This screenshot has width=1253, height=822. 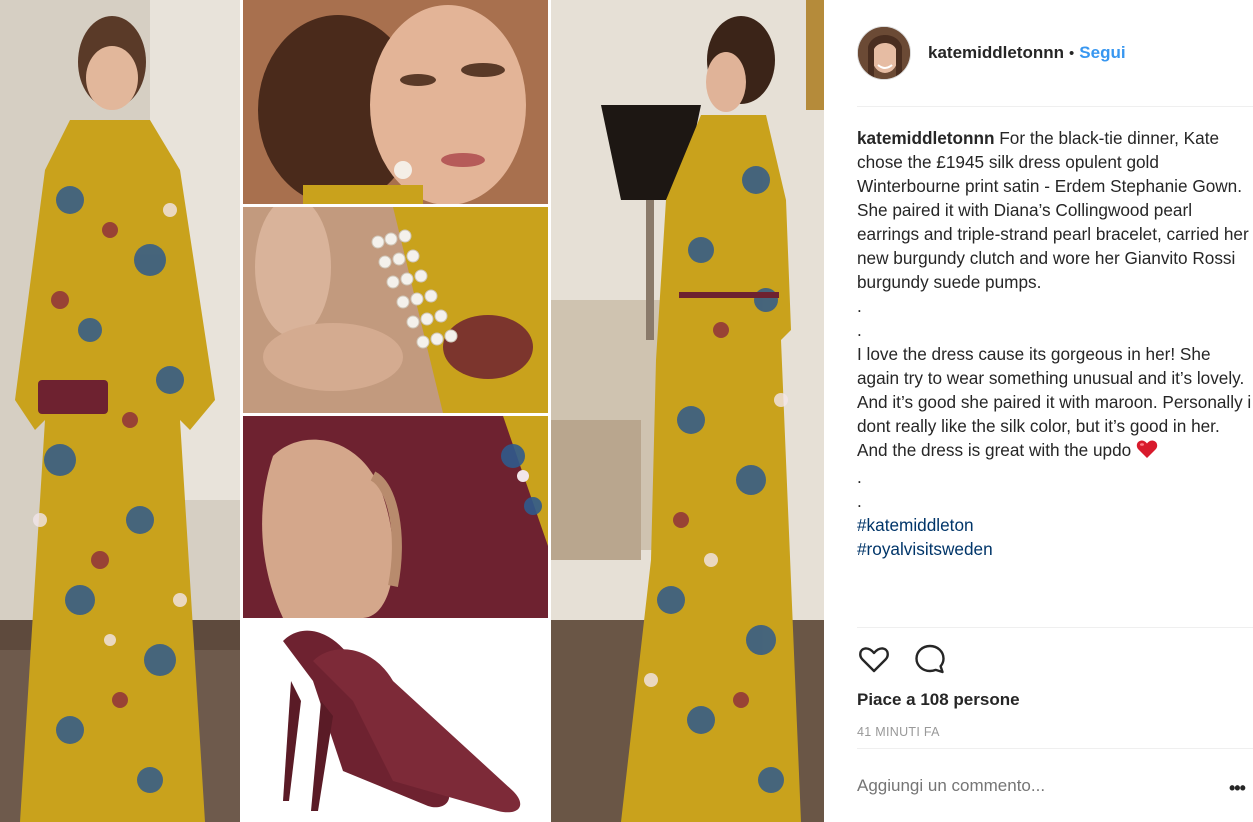 I want to click on post-header: katemiddletonnn • Segui, so click(x=1055, y=53).